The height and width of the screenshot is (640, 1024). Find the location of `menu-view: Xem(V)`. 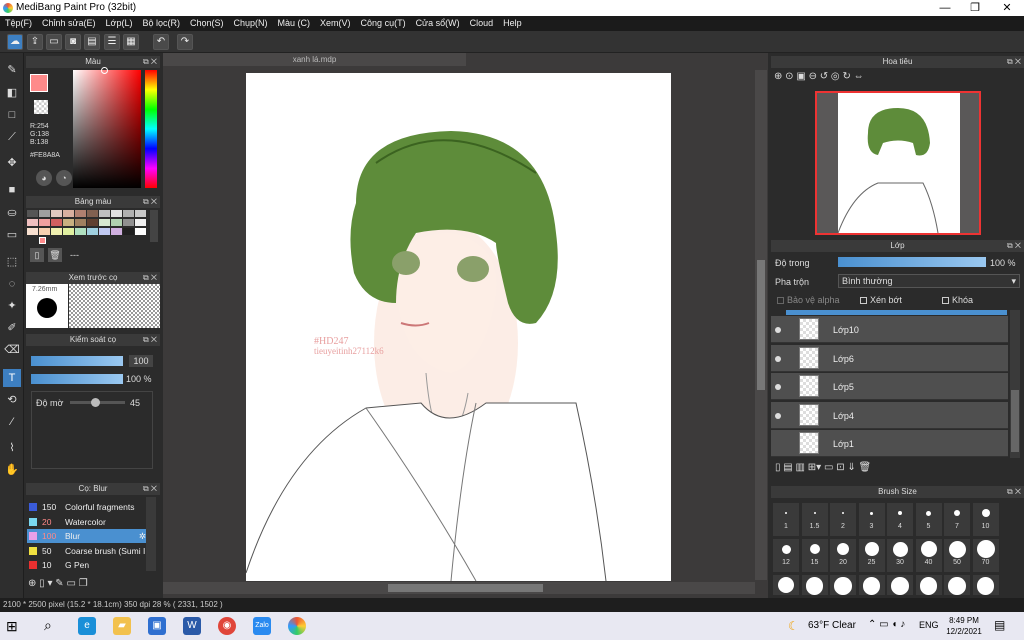

menu-view: Xem(V) is located at coordinates (335, 23).